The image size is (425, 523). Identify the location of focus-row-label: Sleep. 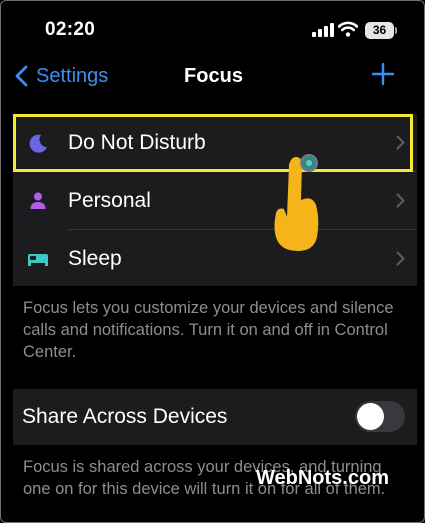
(95, 258).